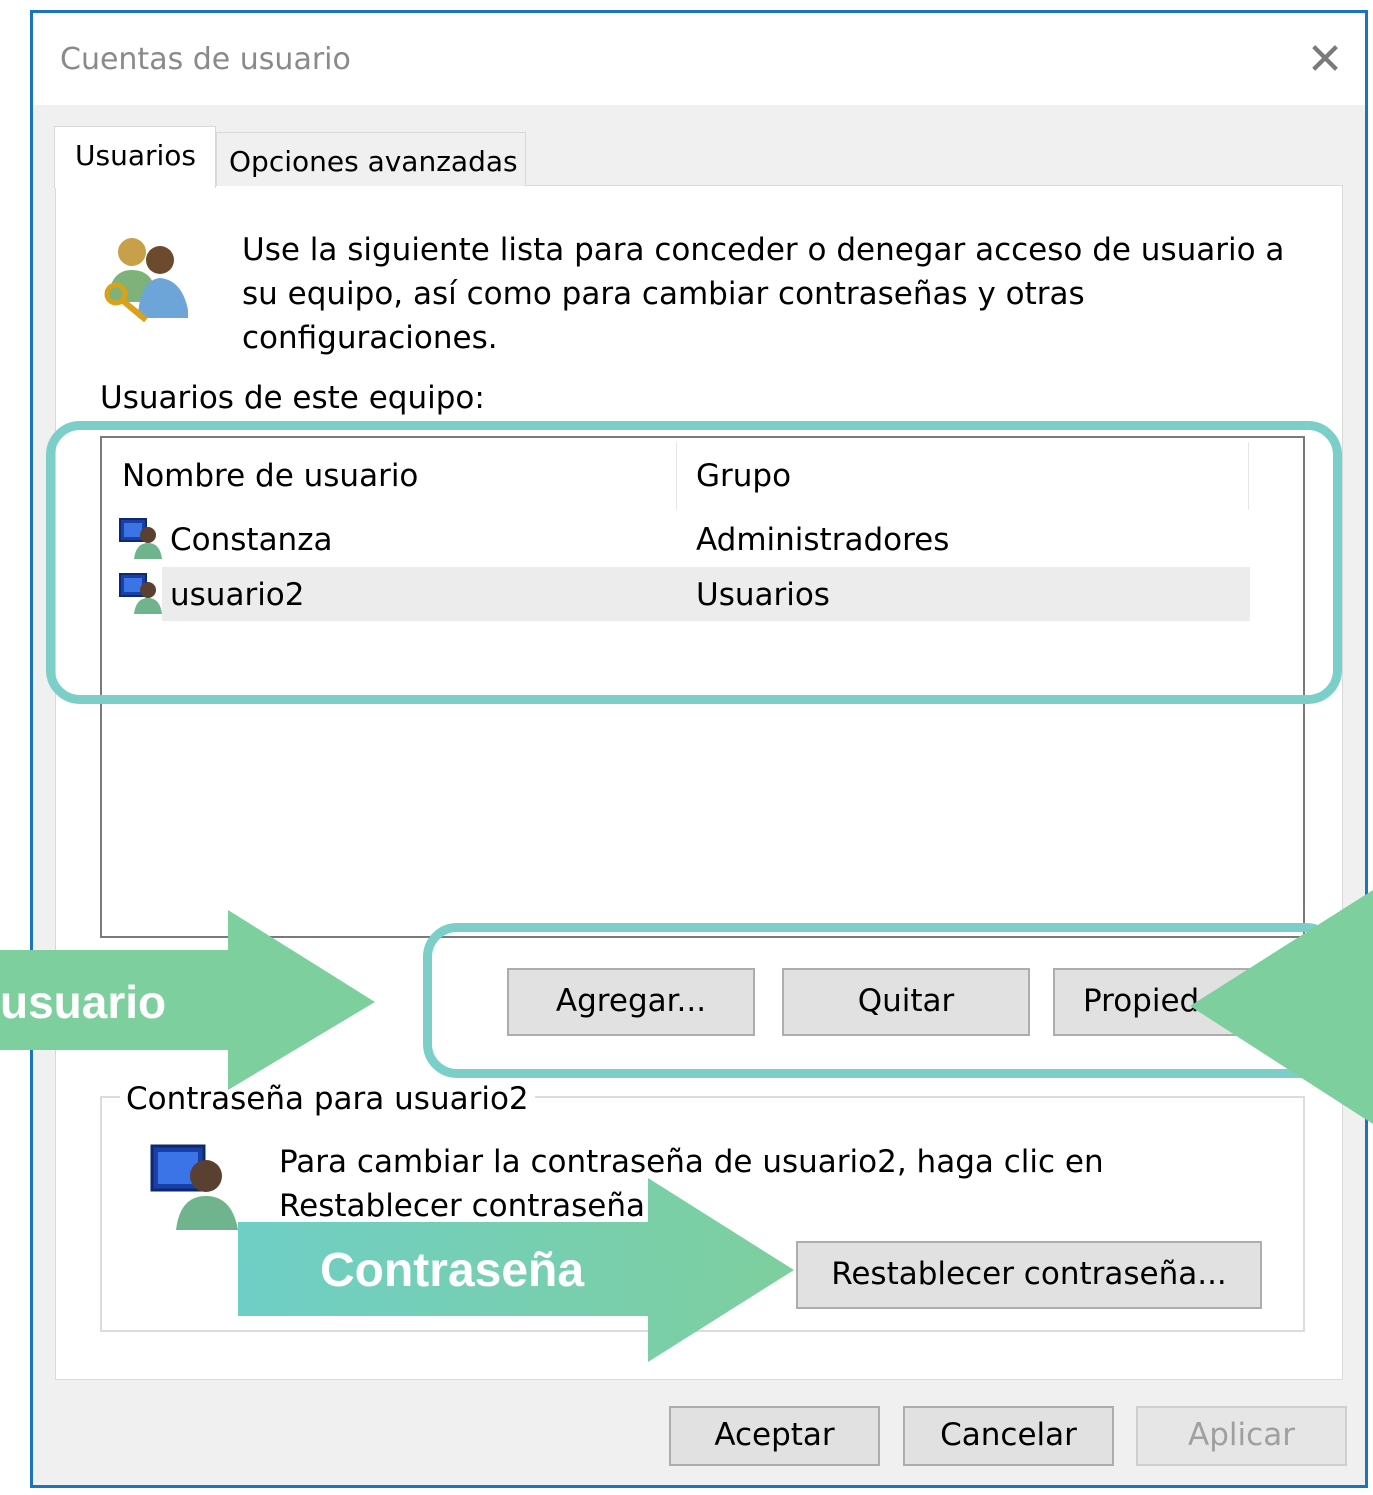 The image size is (1373, 1495). I want to click on apply-button: Aplicar, so click(1241, 1436).